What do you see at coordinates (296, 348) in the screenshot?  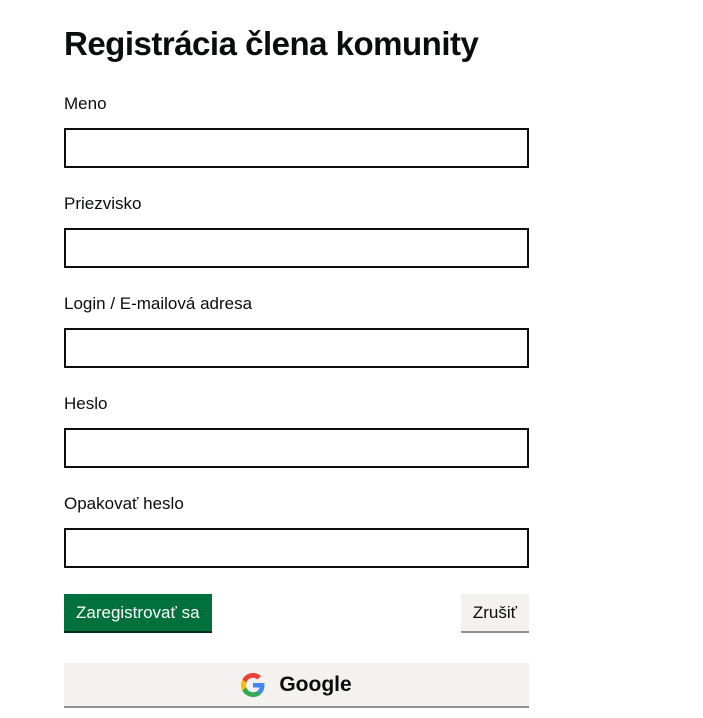 I see `login-email-input` at bounding box center [296, 348].